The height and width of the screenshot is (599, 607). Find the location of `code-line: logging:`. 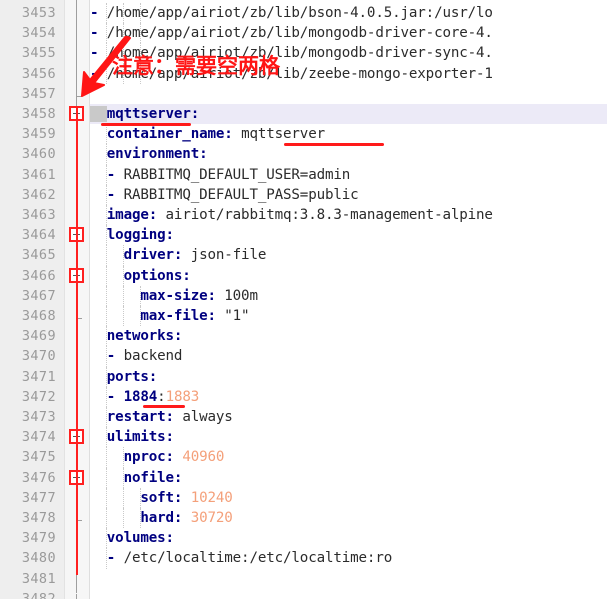

code-line: logging: is located at coordinates (348, 235).